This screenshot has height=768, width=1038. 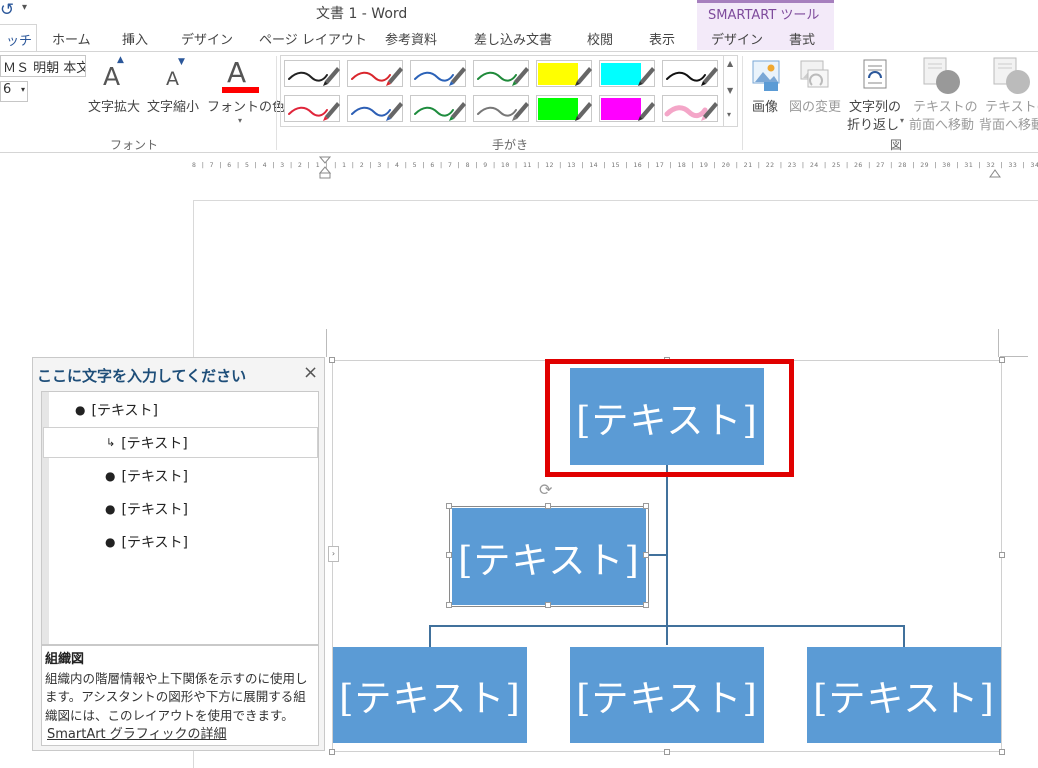 What do you see at coordinates (71, 38) in the screenshot?
I see `tab-home: ホーム` at bounding box center [71, 38].